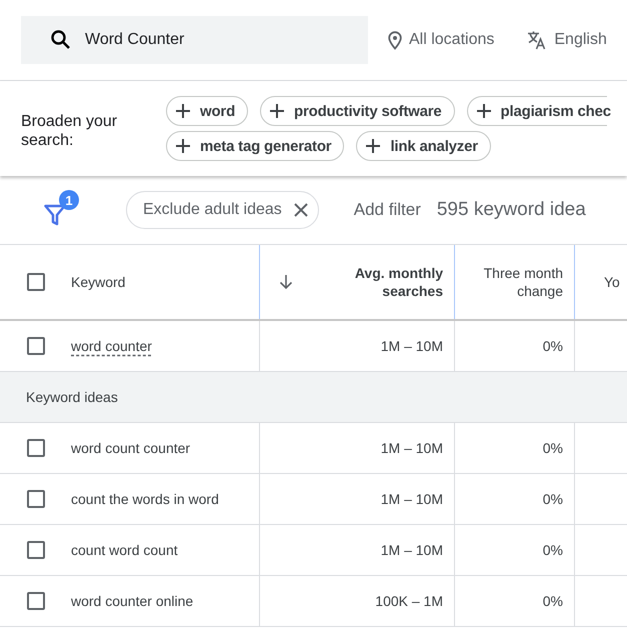 This screenshot has width=627, height=632. Describe the element at coordinates (124, 550) in the screenshot. I see `keyword-text: count word count` at that location.